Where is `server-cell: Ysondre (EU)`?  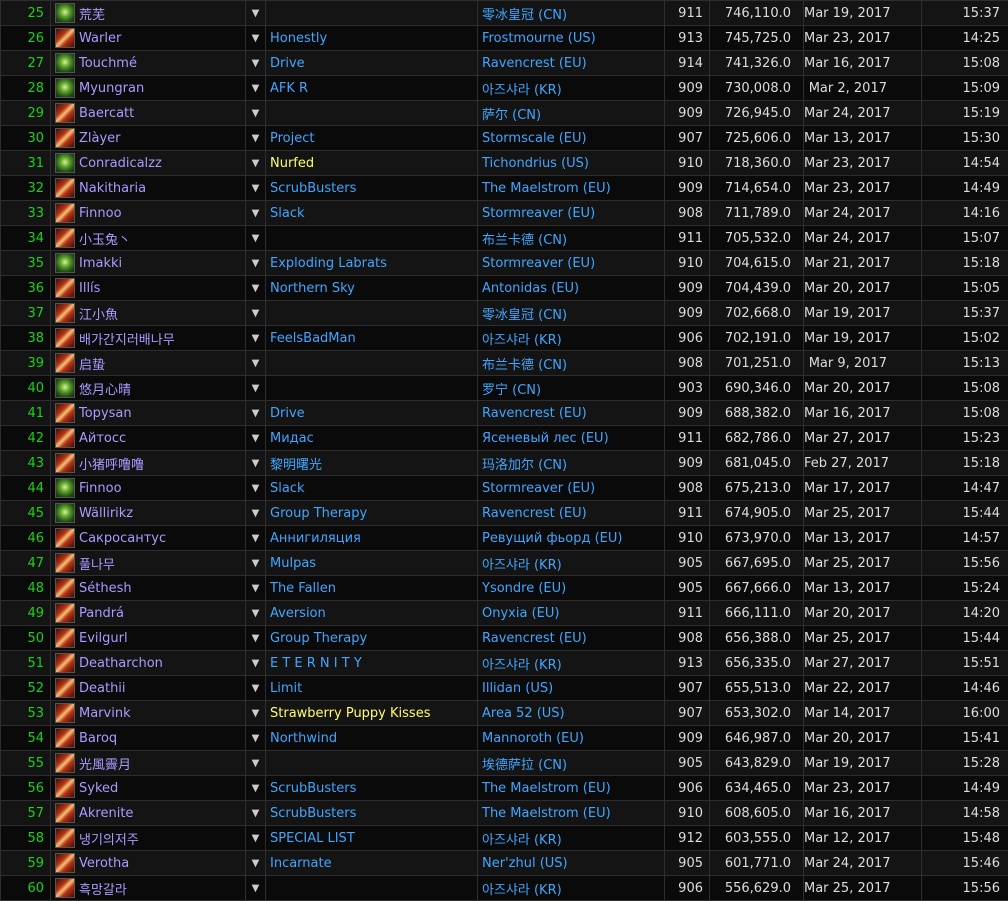
server-cell: Ysondre (EU) is located at coordinates (571, 588).